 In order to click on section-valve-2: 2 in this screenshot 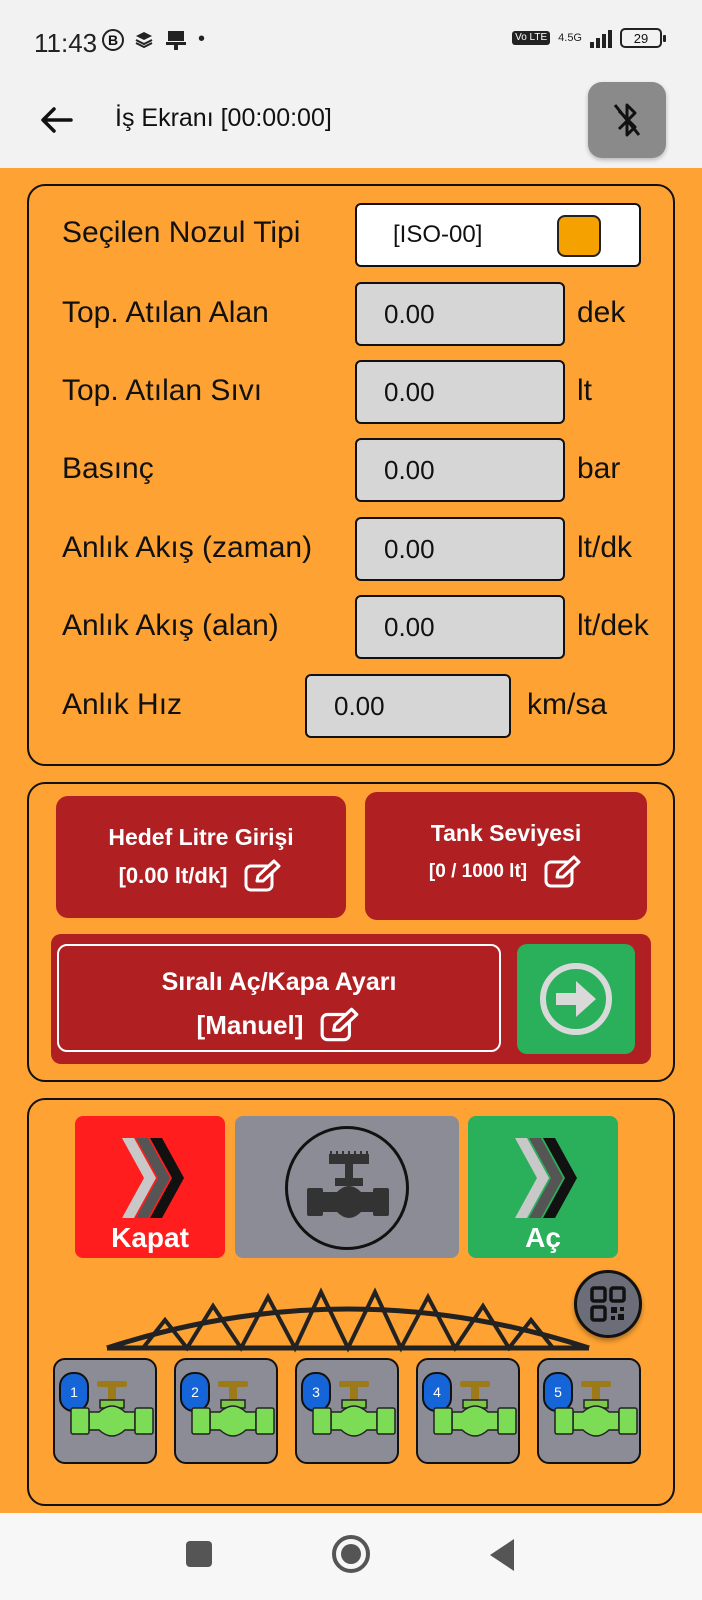, I will do `click(226, 1411)`.